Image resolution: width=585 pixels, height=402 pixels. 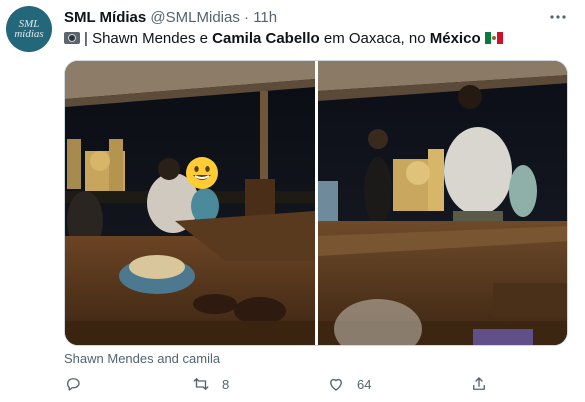 What do you see at coordinates (72, 38) in the screenshot?
I see `camera-icon` at bounding box center [72, 38].